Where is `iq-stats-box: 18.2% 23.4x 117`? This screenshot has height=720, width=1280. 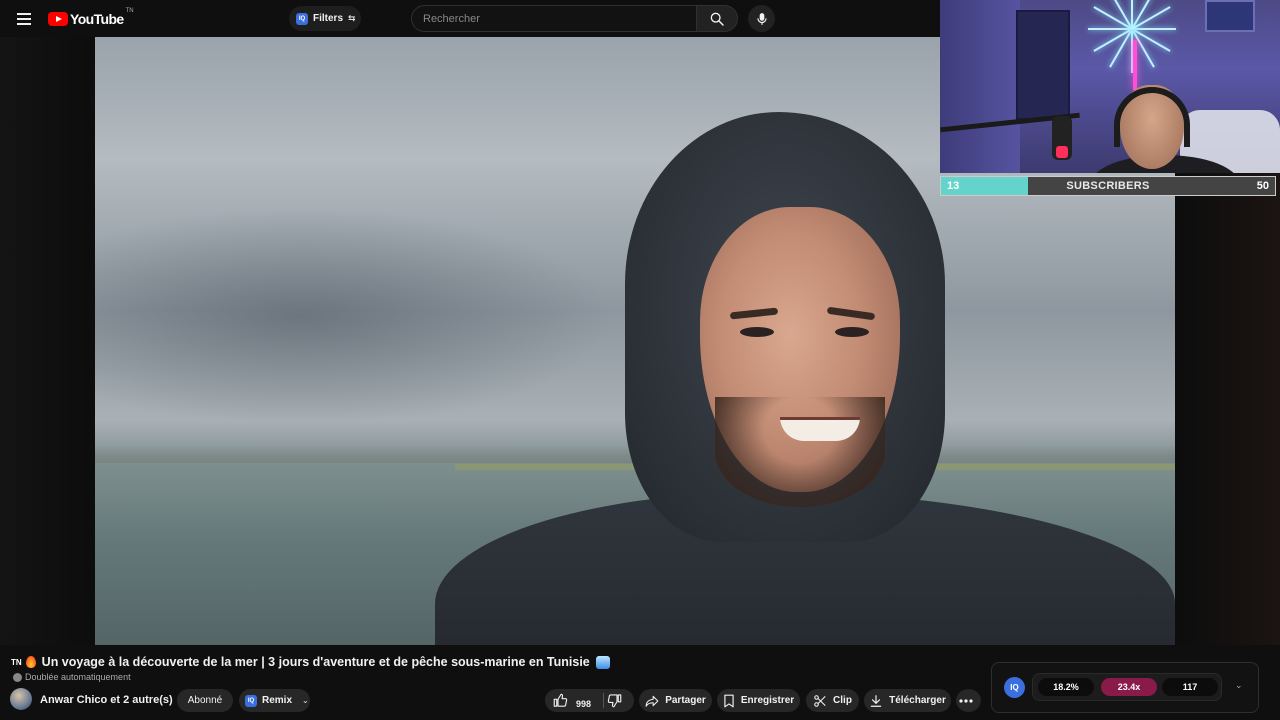
iq-stats-box: 18.2% 23.4x 117 is located at coordinates (1127, 687).